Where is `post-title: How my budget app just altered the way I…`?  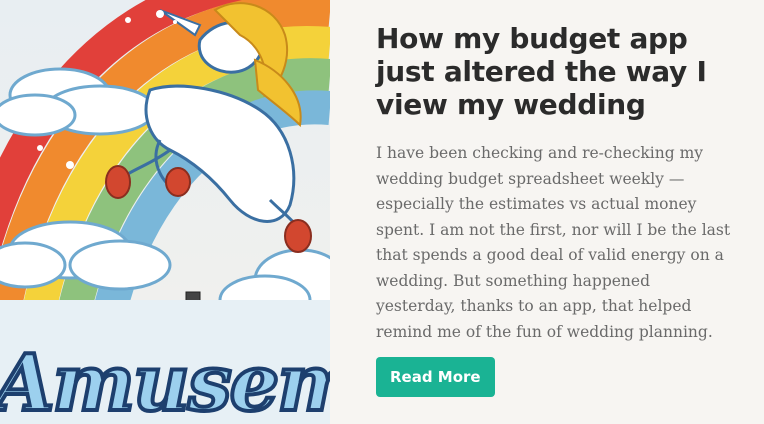 post-title: How my budget app just altered the way I… is located at coordinates (559, 71).